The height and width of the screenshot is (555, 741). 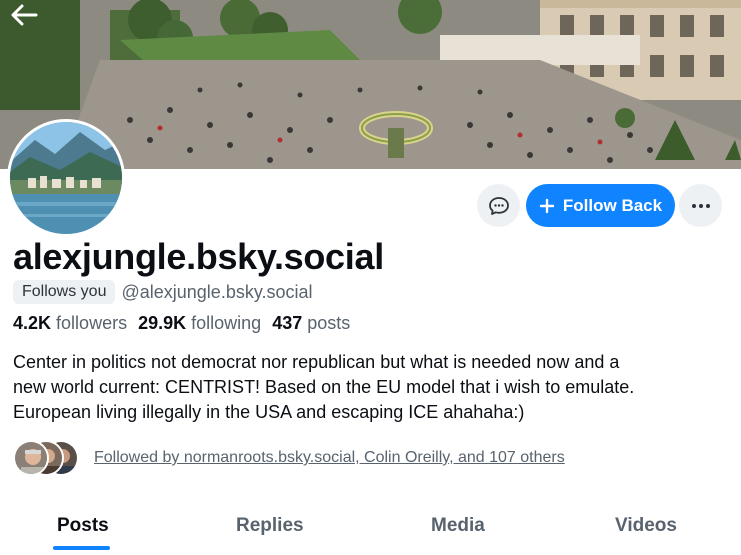 What do you see at coordinates (612, 205) in the screenshot?
I see `follow-back-label: Follow Back` at bounding box center [612, 205].